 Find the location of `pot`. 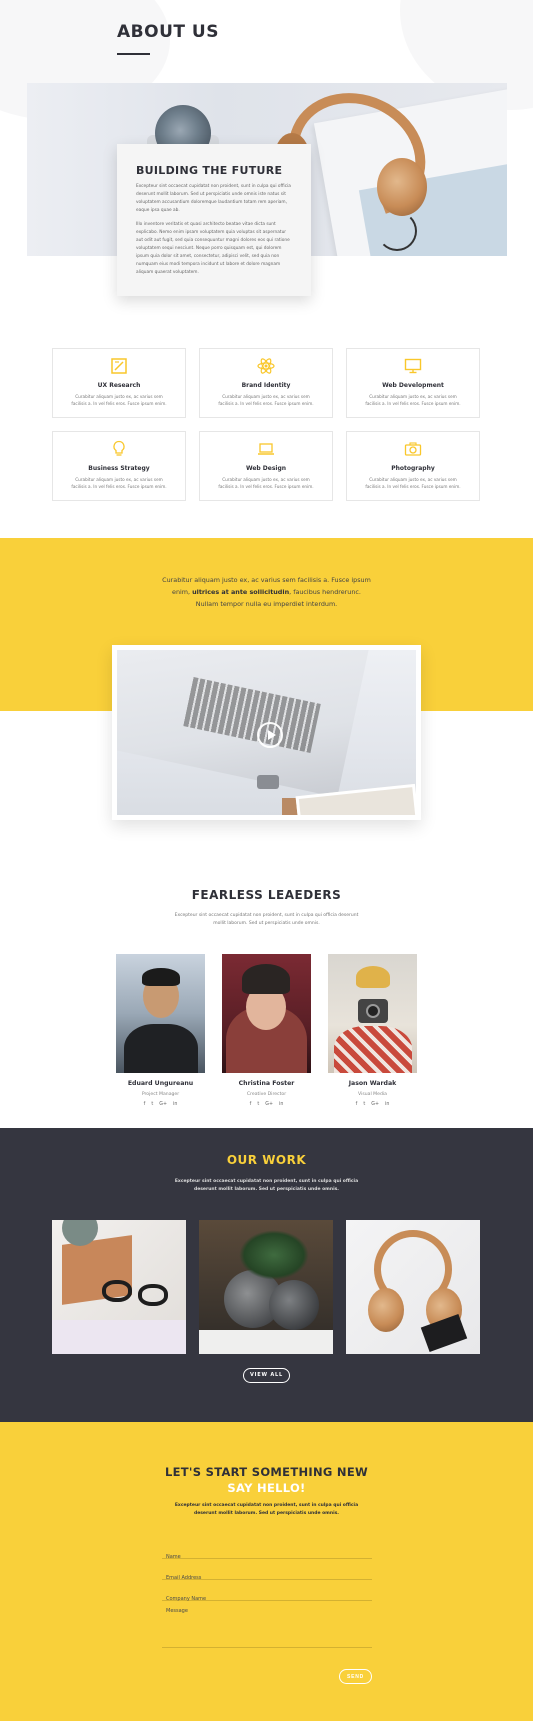

pot is located at coordinates (294, 1305).